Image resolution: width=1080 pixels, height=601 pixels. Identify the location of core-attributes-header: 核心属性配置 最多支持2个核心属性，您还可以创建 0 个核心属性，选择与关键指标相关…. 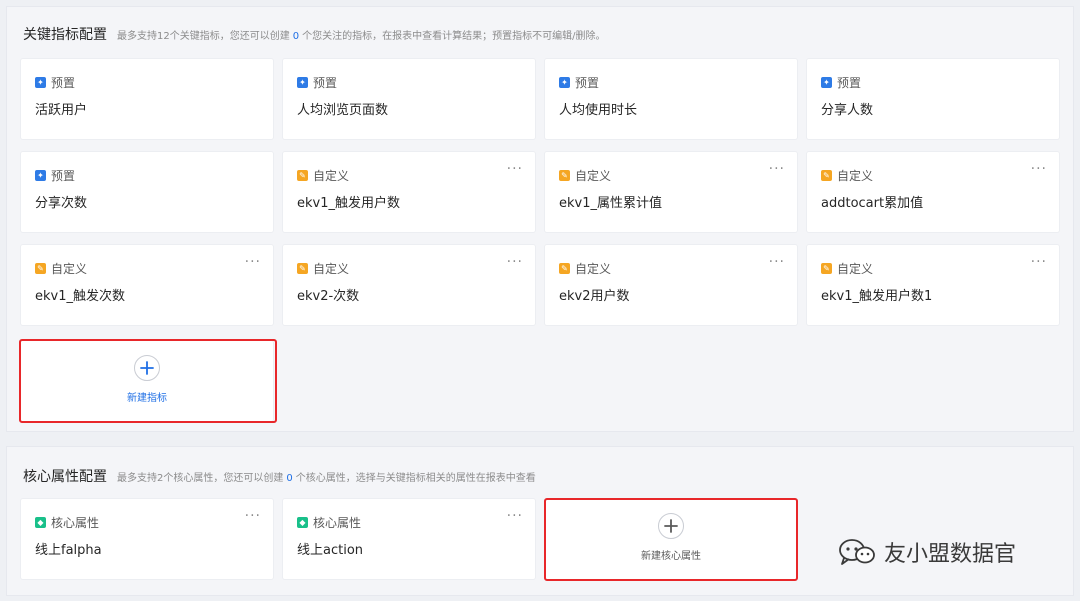
(279, 476).